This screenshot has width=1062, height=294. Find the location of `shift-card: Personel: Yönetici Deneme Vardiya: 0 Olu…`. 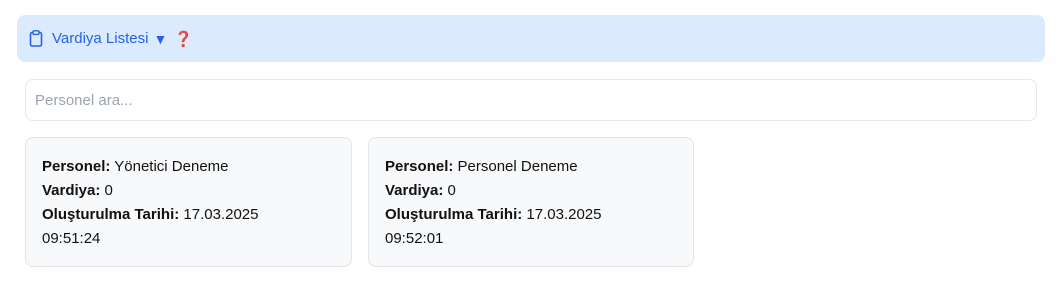

shift-card: Personel: Yönetici Deneme Vardiya: 0 Olu… is located at coordinates (188, 202).